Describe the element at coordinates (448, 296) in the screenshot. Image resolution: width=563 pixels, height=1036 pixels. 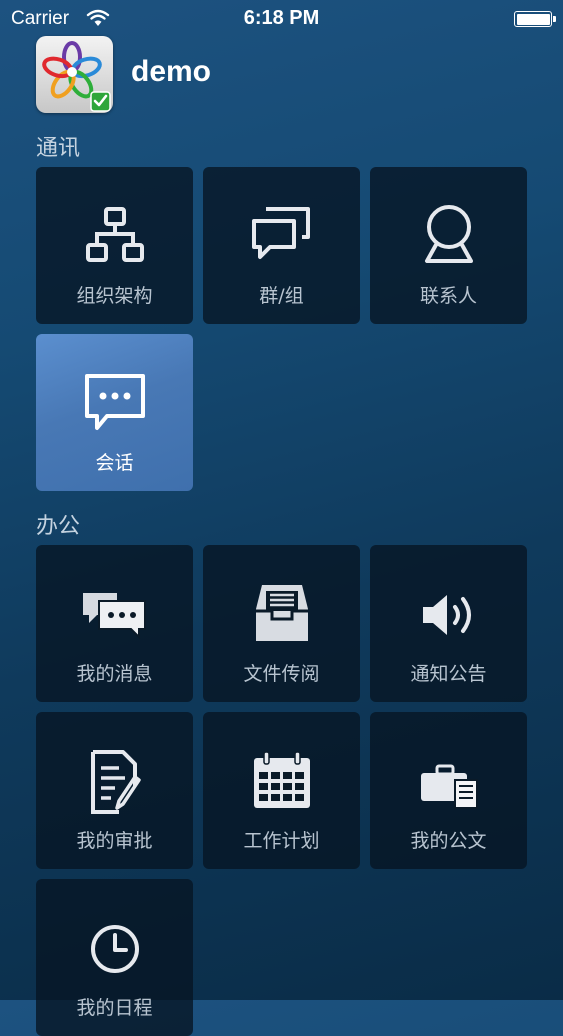
I see `tile-label: 联系人` at that location.